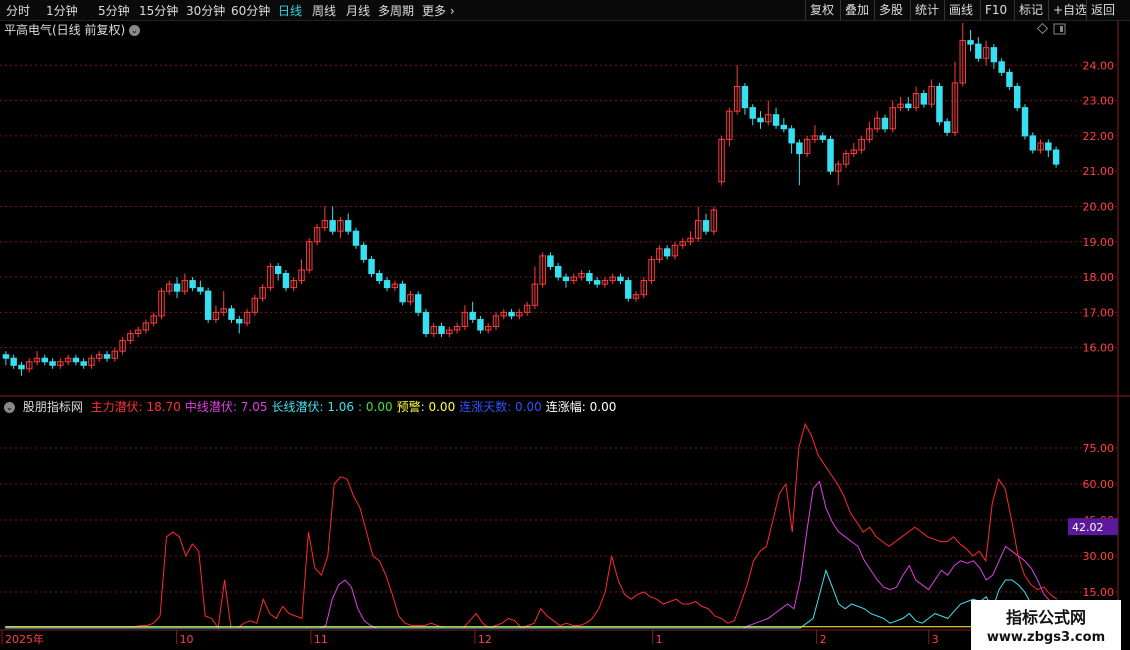 This screenshot has height=650, width=1130. What do you see at coordinates (375, 407) in the screenshot?
I see `indicator-value-item: : 0.00` at bounding box center [375, 407].